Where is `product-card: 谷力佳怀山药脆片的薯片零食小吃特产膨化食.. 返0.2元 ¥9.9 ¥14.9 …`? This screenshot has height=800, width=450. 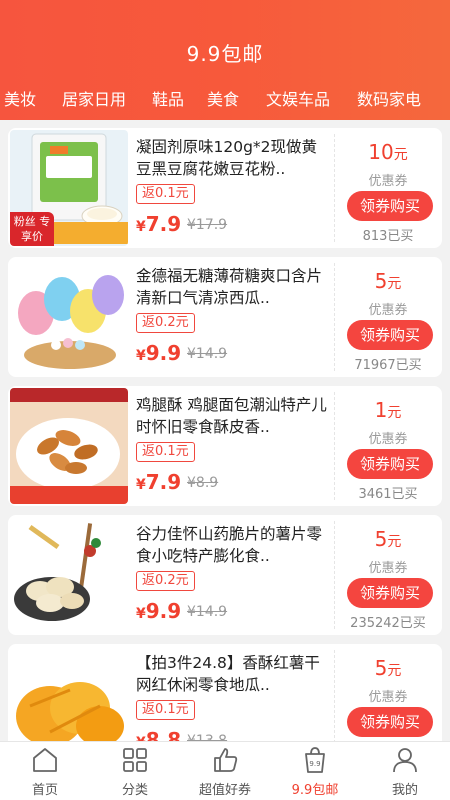
product-card: 谷力佳怀山药脆片的薯片零食小吃特产膨化食.. 返0.2元 ¥9.9 ¥14.9 … is located at coordinates (225, 575).